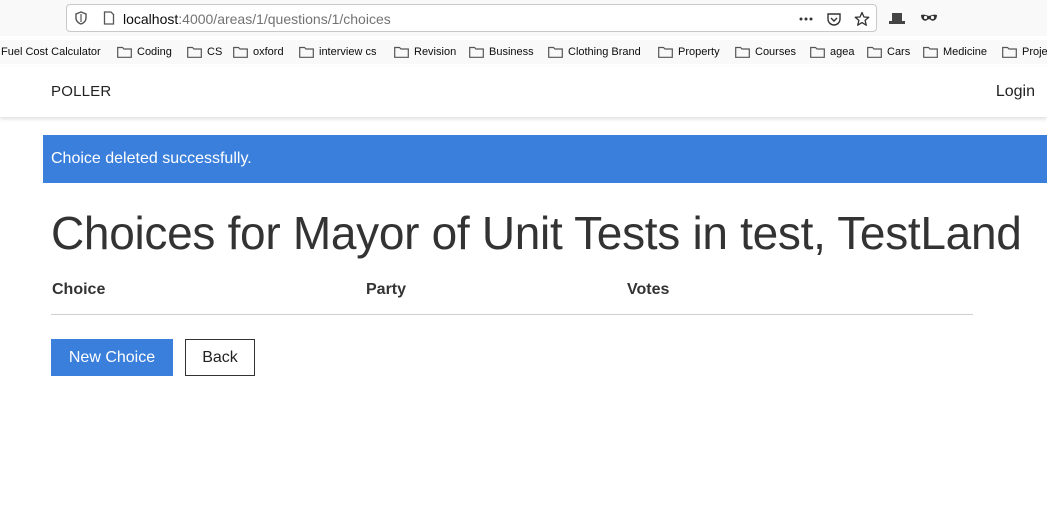 This screenshot has width=1047, height=513. I want to click on bookmark-folder: oxford, so click(258, 52).